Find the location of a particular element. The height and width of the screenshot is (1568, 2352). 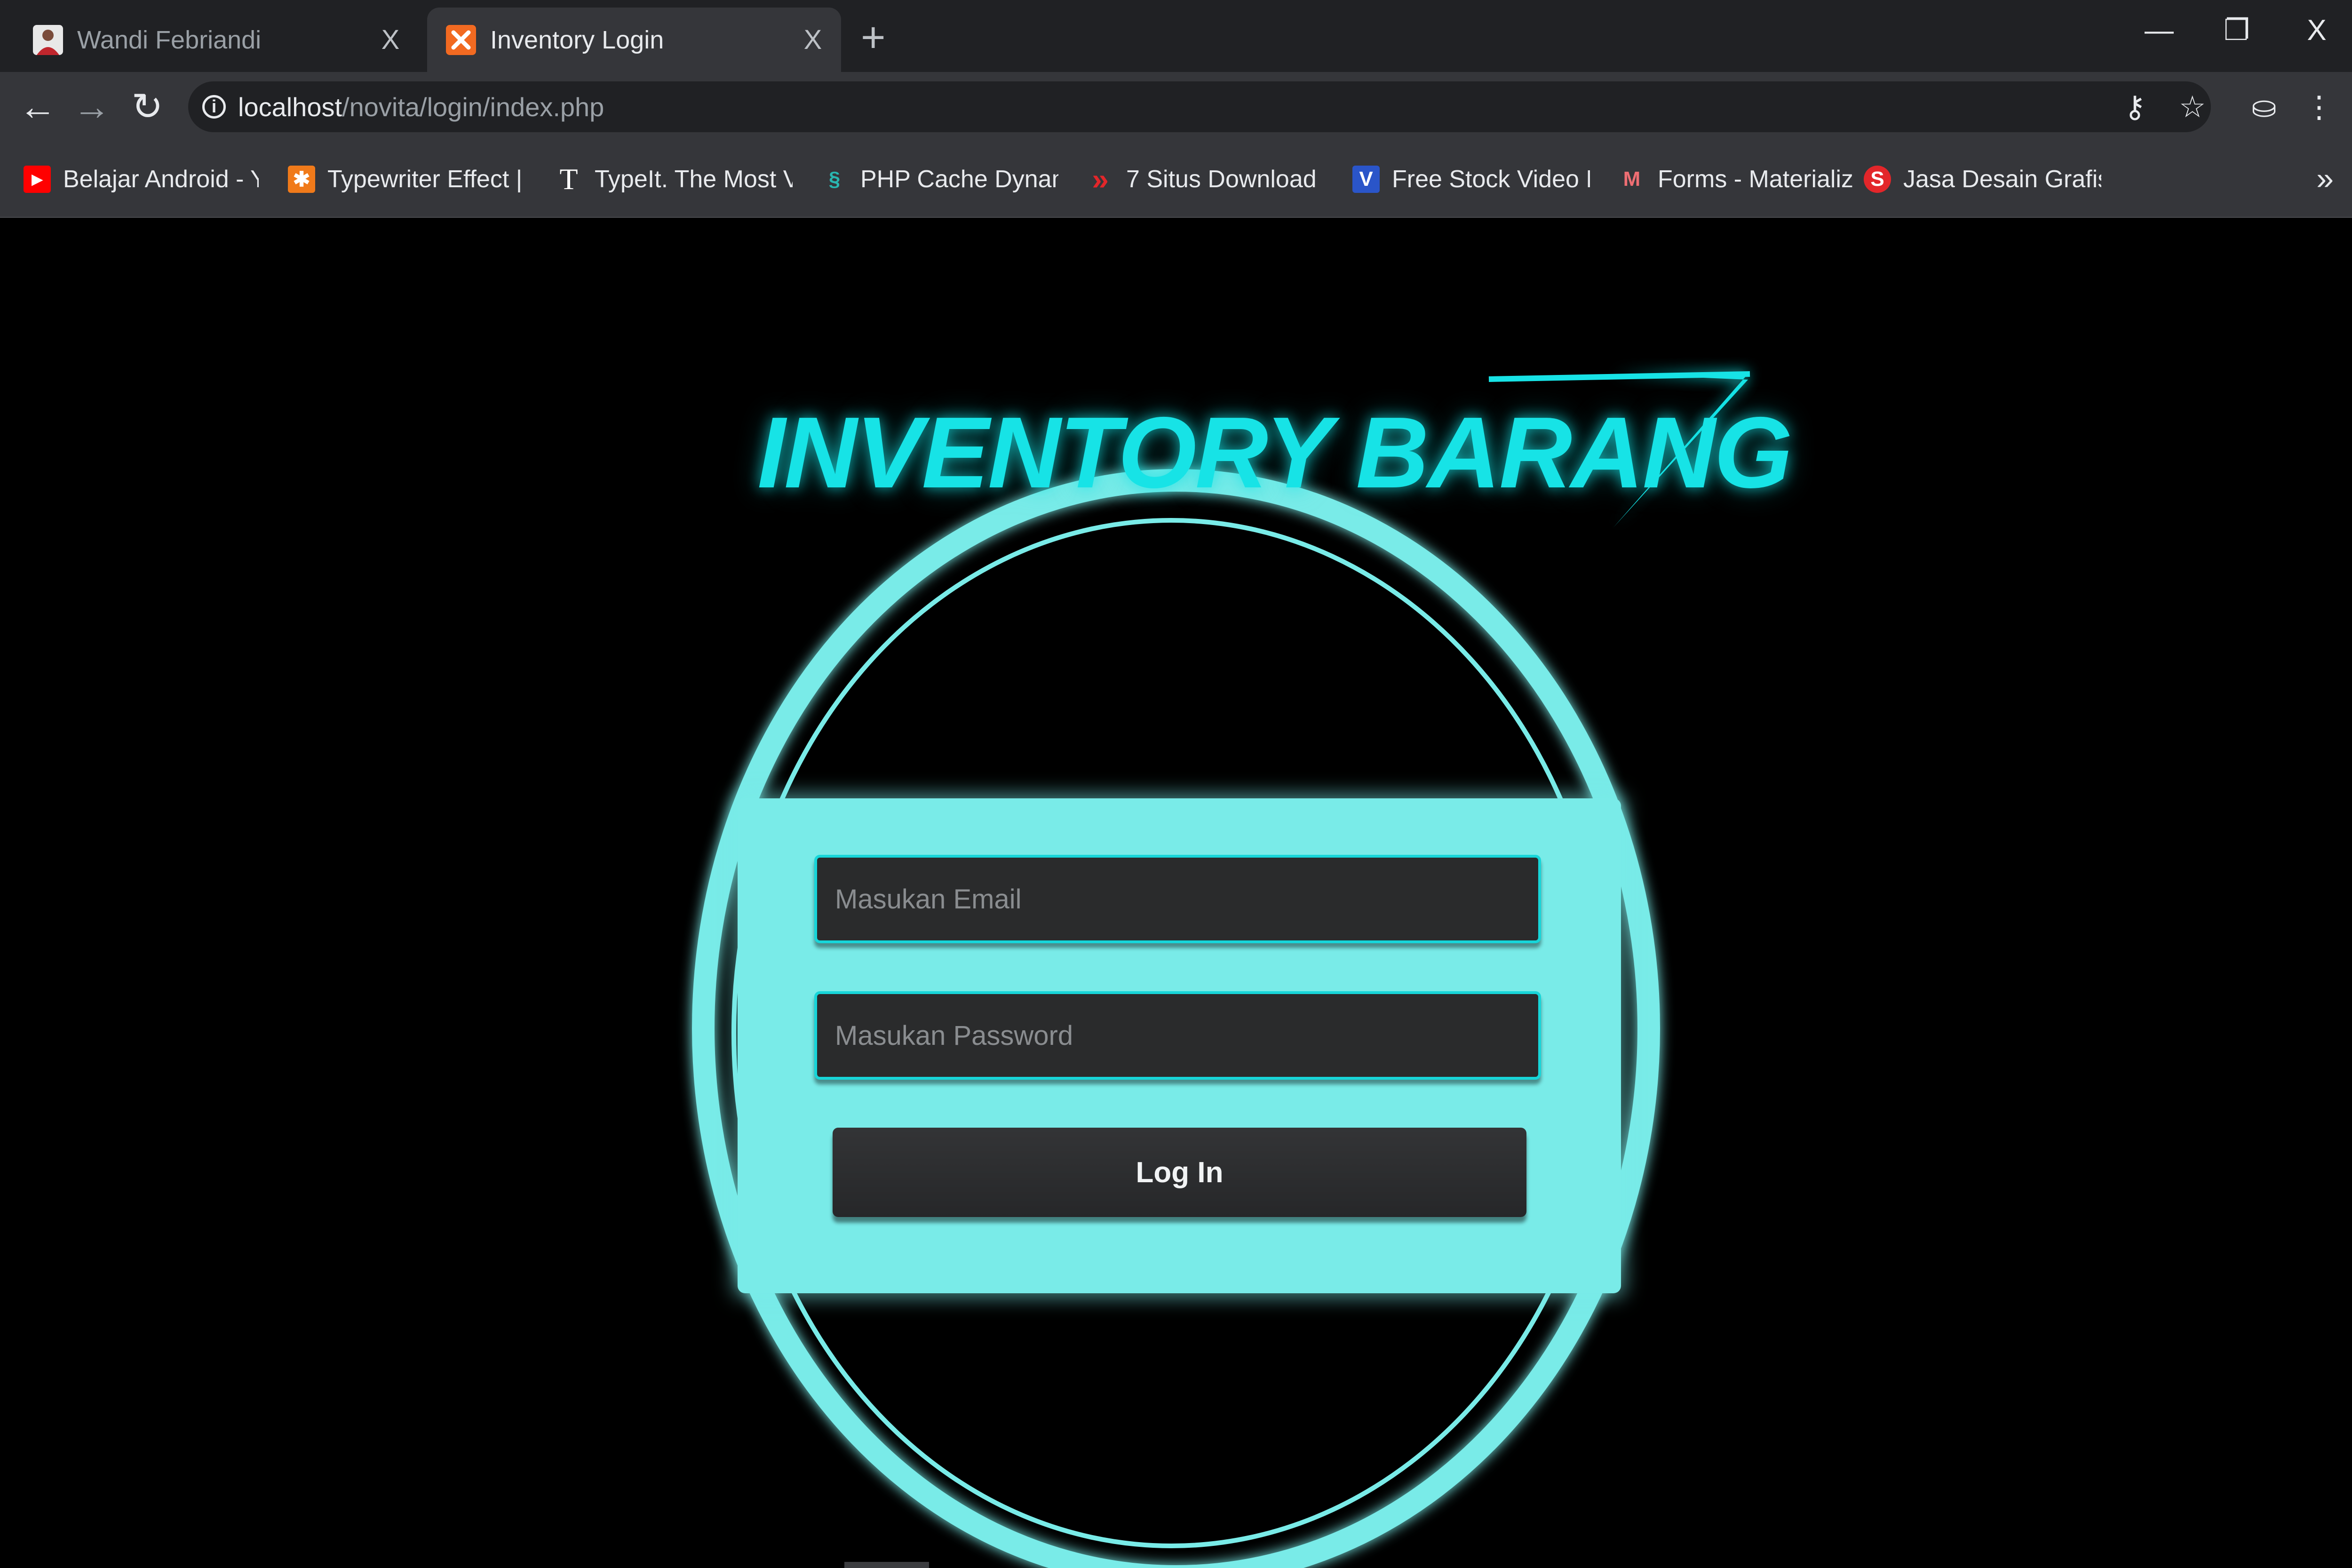

xampp-favicon-icon is located at coordinates (461, 39).